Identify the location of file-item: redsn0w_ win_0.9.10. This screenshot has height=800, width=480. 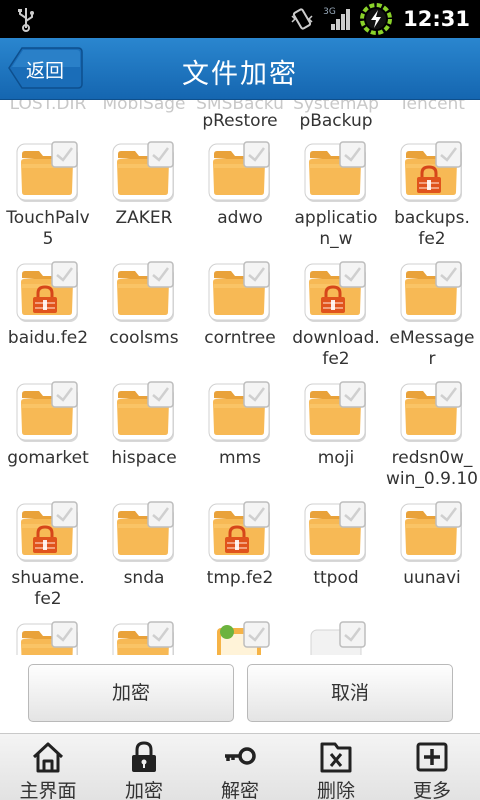
(432, 440).